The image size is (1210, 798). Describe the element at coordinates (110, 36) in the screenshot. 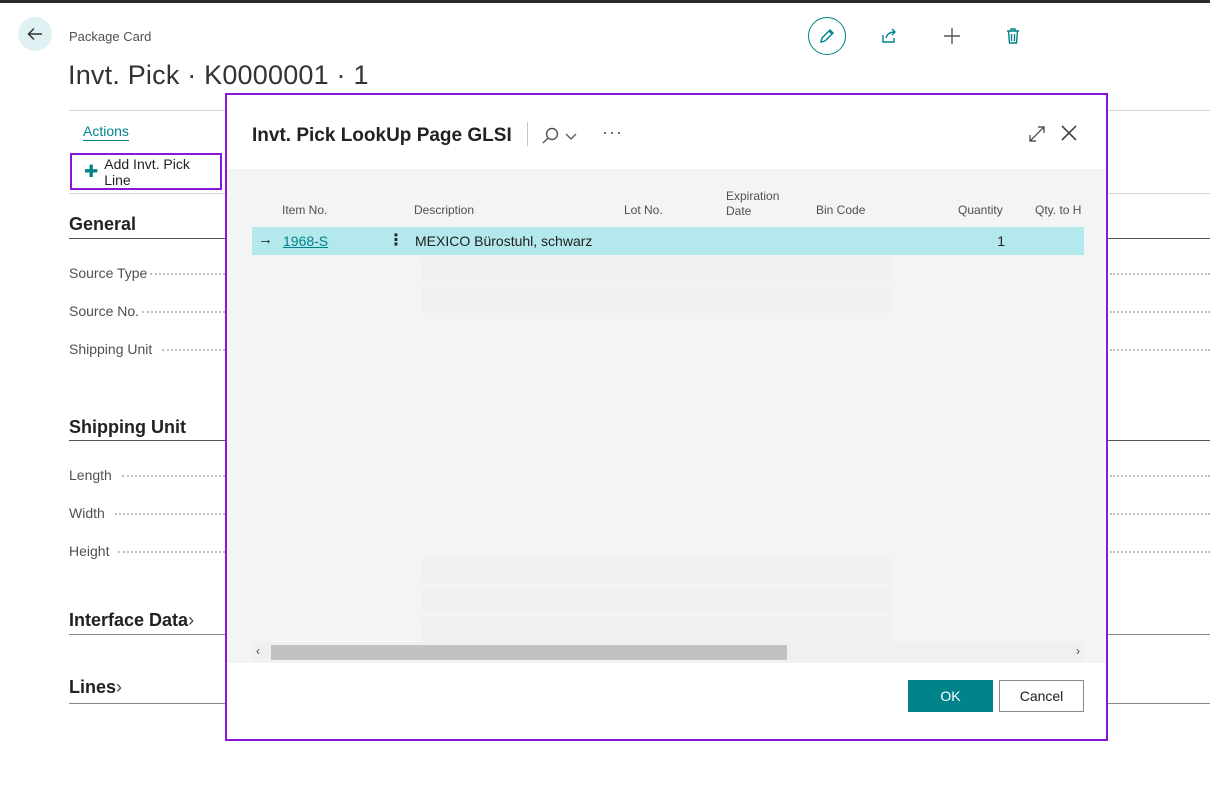

I see `page-caption: Package Card` at that location.